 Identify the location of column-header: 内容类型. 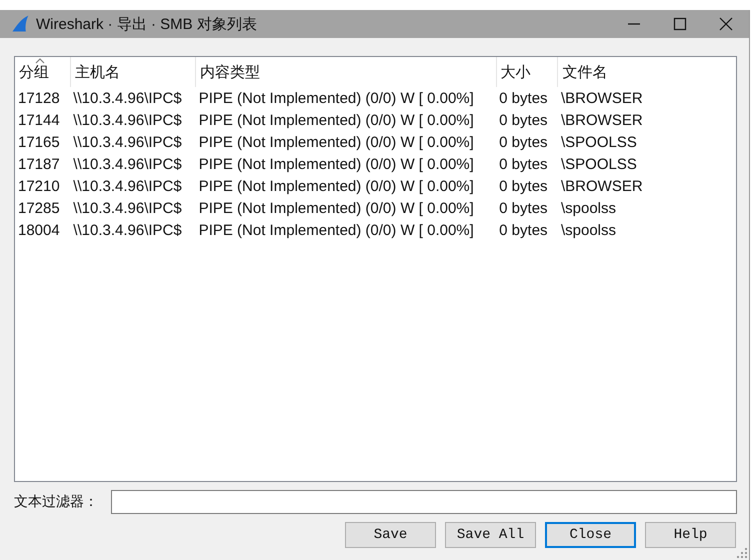
(346, 72).